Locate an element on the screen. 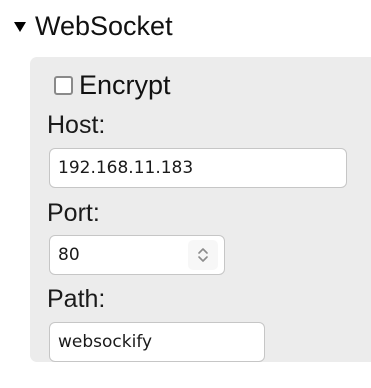 The image size is (371, 388). spinner-icon is located at coordinates (203, 255).